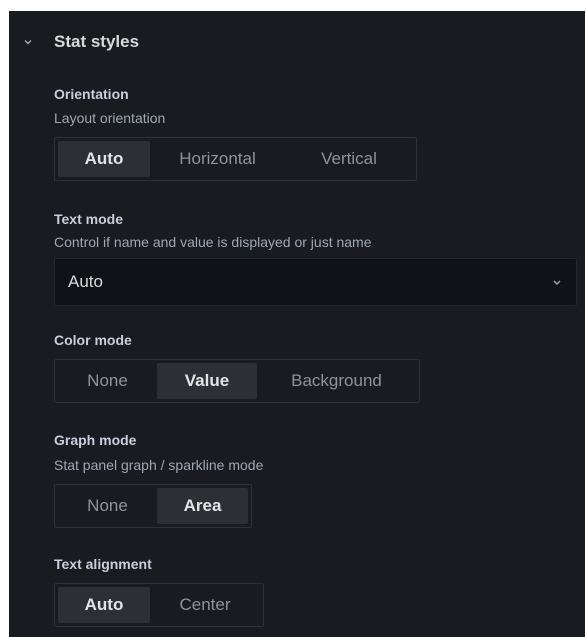 This screenshot has height=637, width=586. I want to click on text-alignment-label: Text alignment, so click(103, 564).